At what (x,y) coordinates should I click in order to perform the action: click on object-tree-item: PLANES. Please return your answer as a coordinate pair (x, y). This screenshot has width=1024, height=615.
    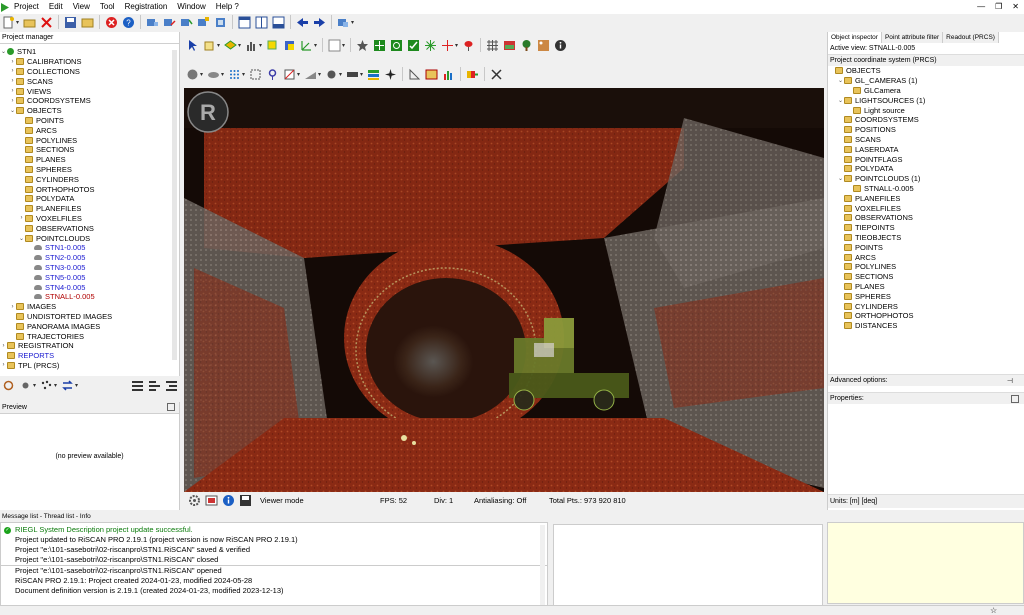
    Looking at the image, I should click on (926, 287).